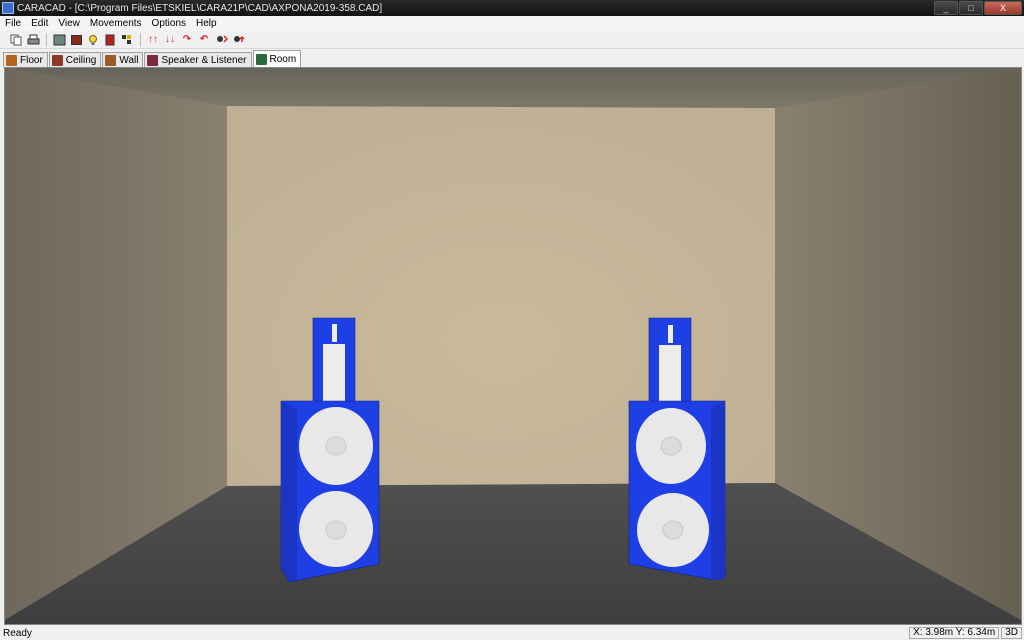 Image resolution: width=1024 pixels, height=640 pixels. Describe the element at coordinates (334, 373) in the screenshot. I see `speaker-left-tweeter` at that location.